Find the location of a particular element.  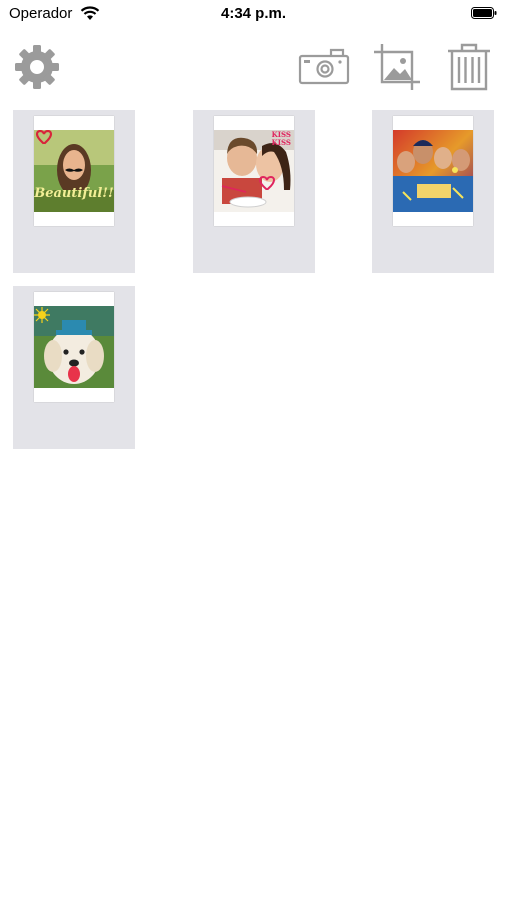

photo-tile: Beautiful!! is located at coordinates (74, 191).